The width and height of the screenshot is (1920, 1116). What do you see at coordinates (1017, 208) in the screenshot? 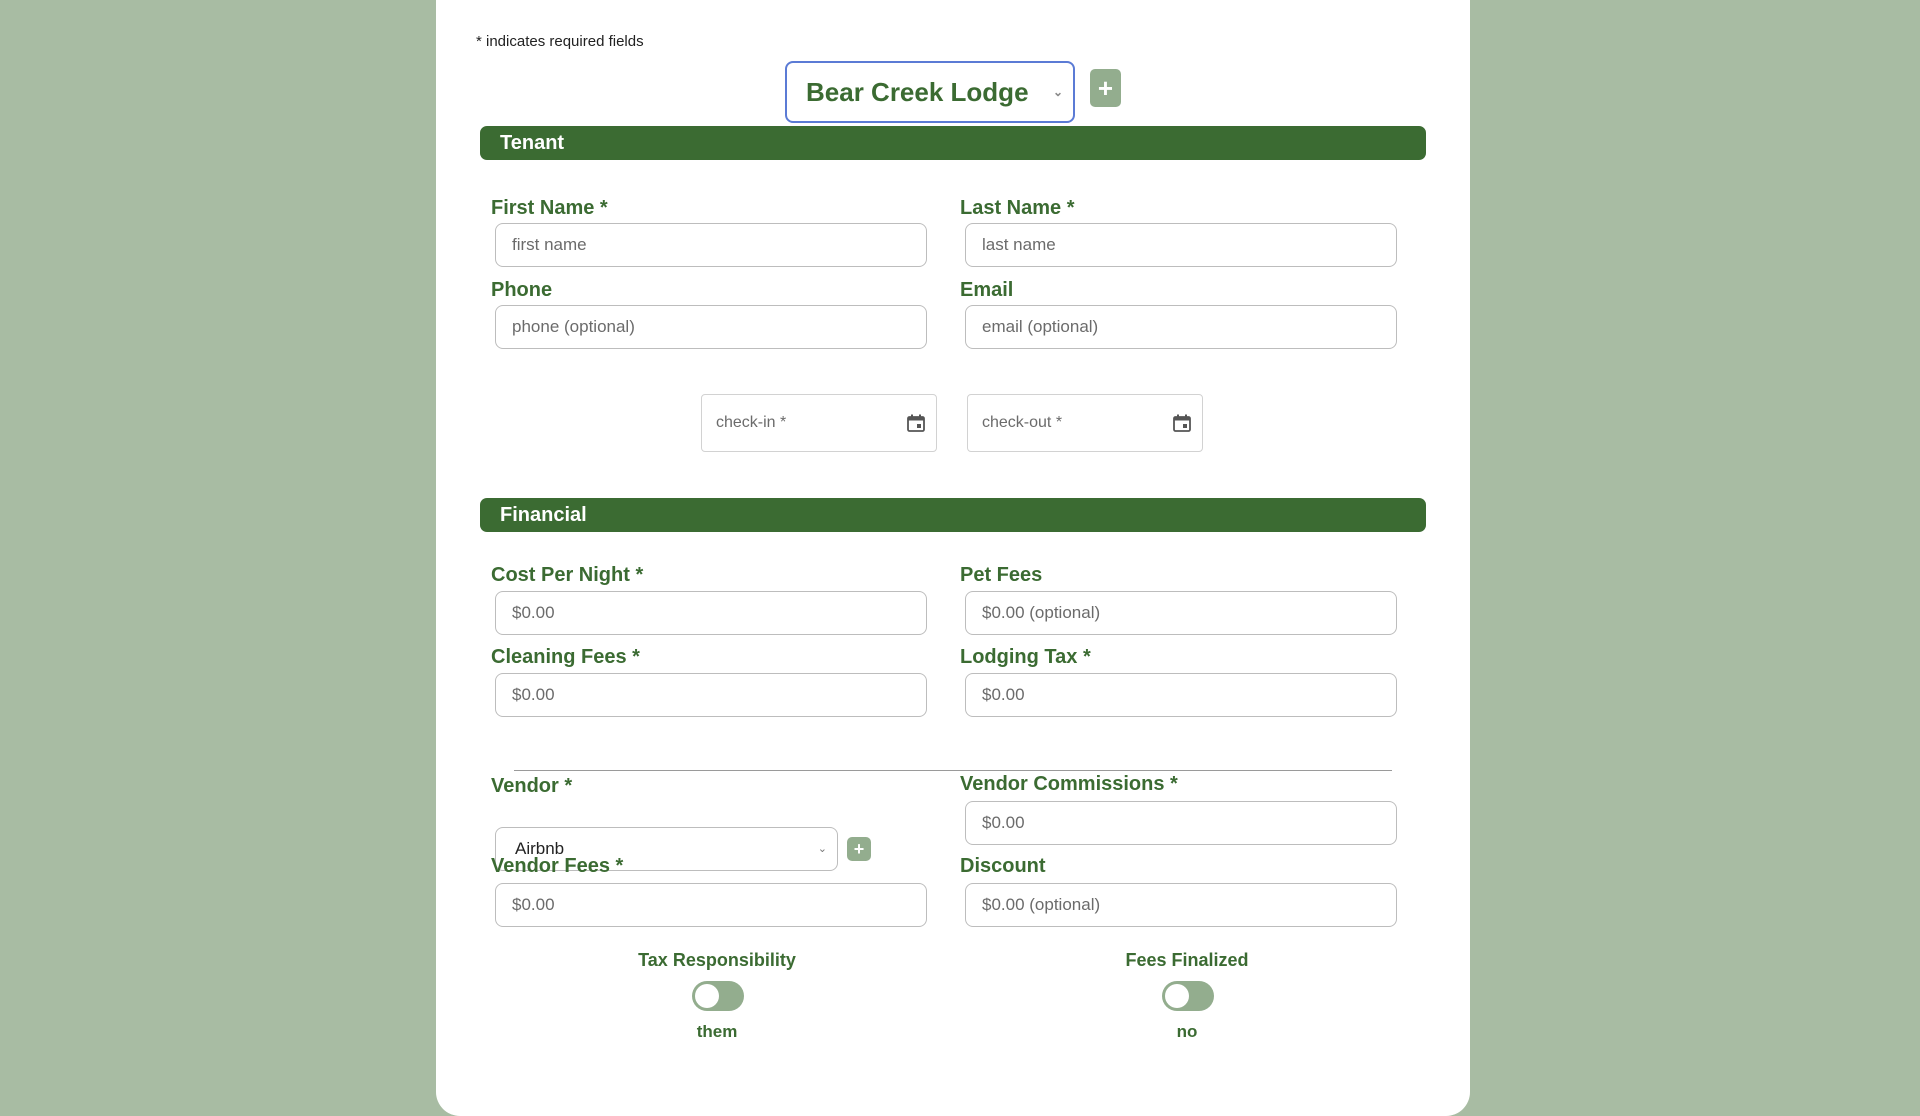
I see `last-name-label: Last Name *` at bounding box center [1017, 208].